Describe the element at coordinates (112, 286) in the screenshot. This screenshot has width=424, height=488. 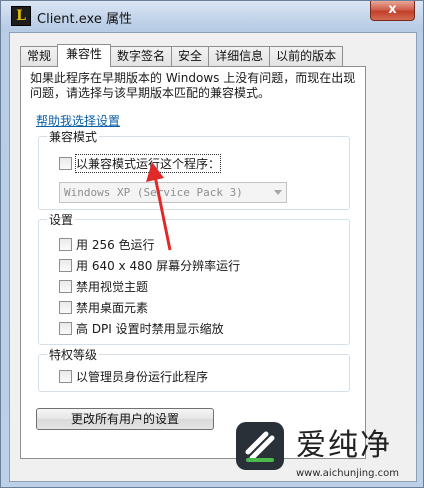
I see `option-disable-visual-themes-label: 禁用视觉主题` at that location.